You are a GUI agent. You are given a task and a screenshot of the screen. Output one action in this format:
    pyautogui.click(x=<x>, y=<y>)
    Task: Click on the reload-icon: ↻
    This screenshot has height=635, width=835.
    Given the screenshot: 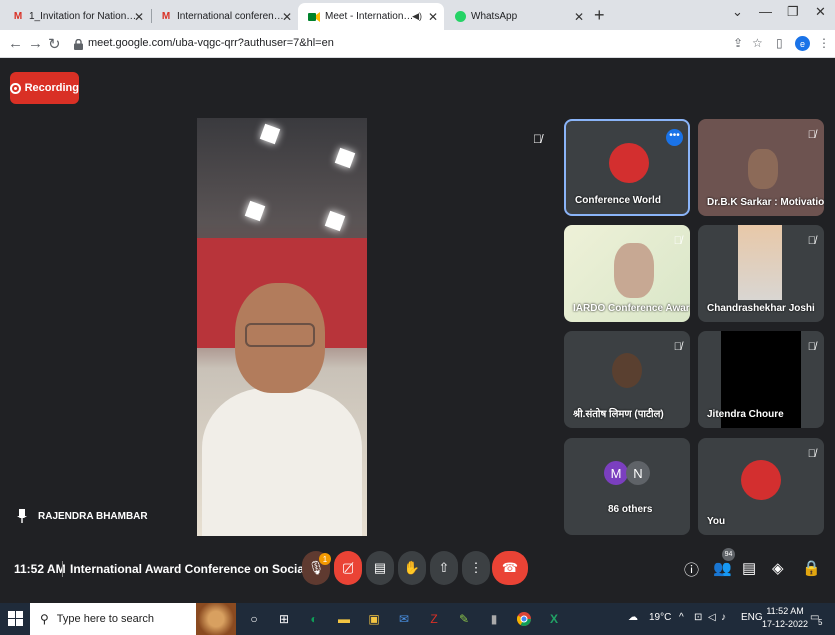 What is the action you would take?
    pyautogui.click(x=54, y=44)
    